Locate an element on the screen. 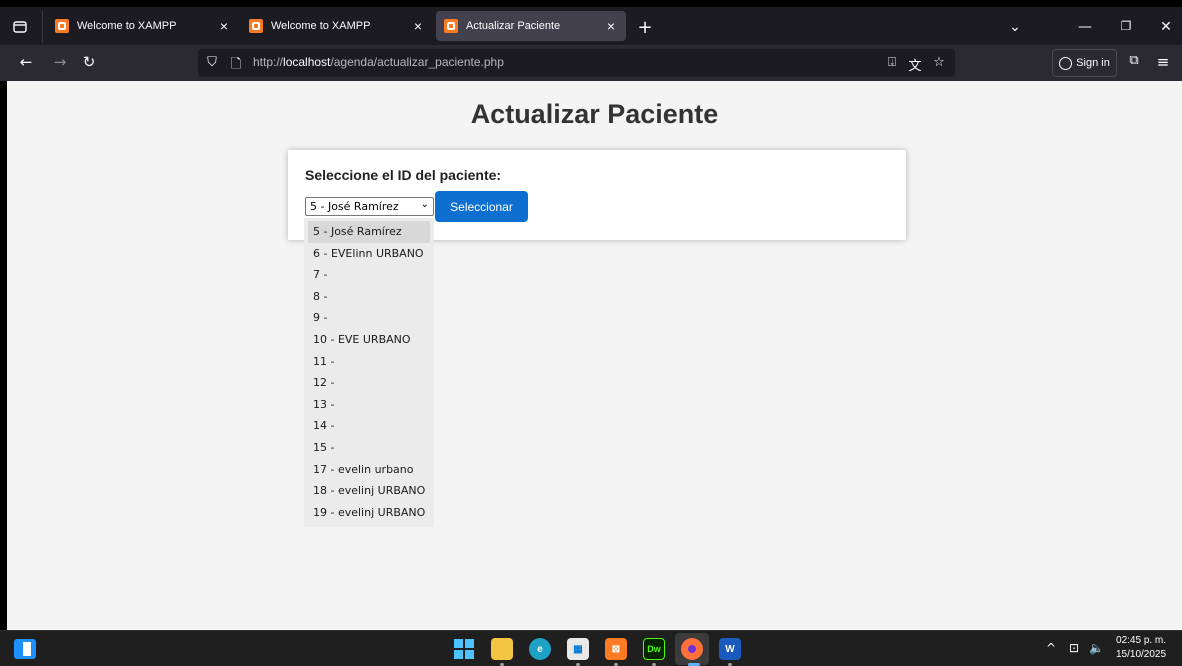 The width and height of the screenshot is (1182, 666). firefox-icon is located at coordinates (692, 649).